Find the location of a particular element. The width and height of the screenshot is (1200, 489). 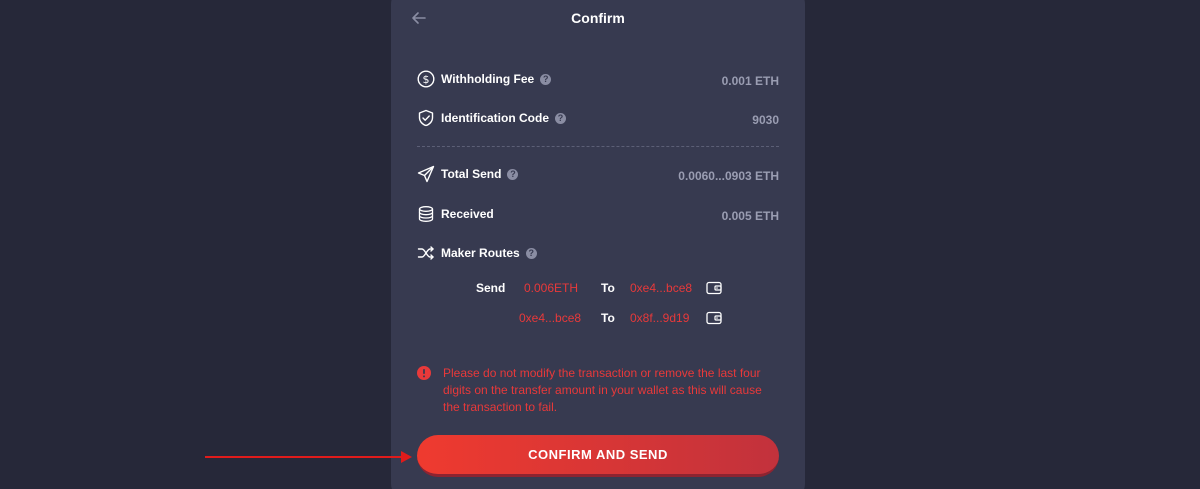

page-title: Confirm is located at coordinates (598, 18).